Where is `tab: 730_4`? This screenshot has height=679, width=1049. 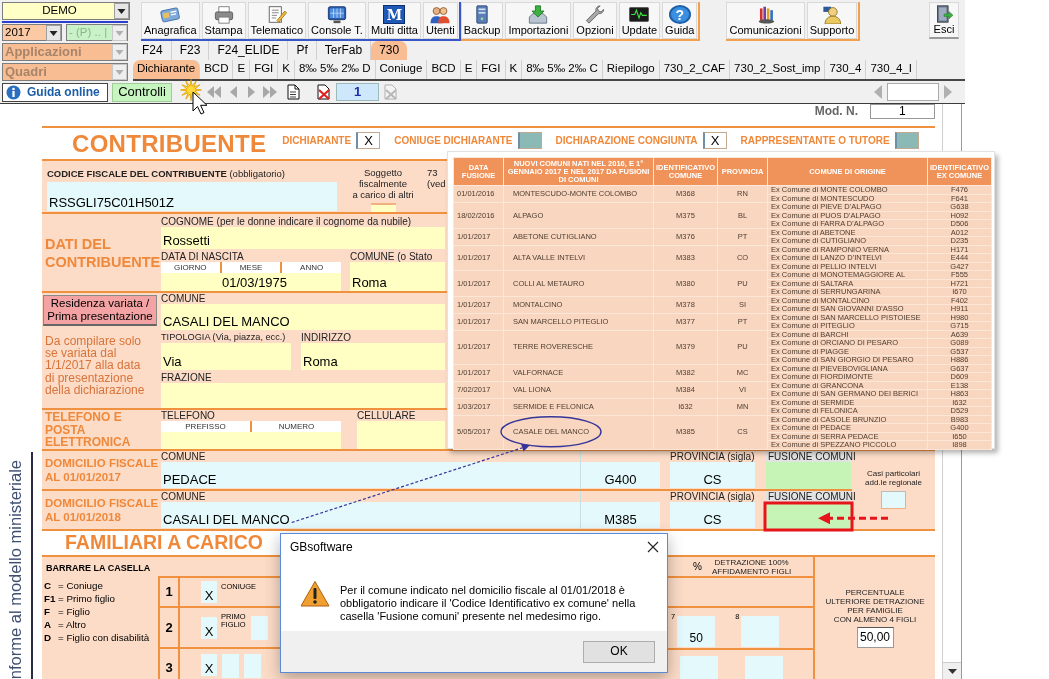 tab: 730_4 is located at coordinates (846, 69).